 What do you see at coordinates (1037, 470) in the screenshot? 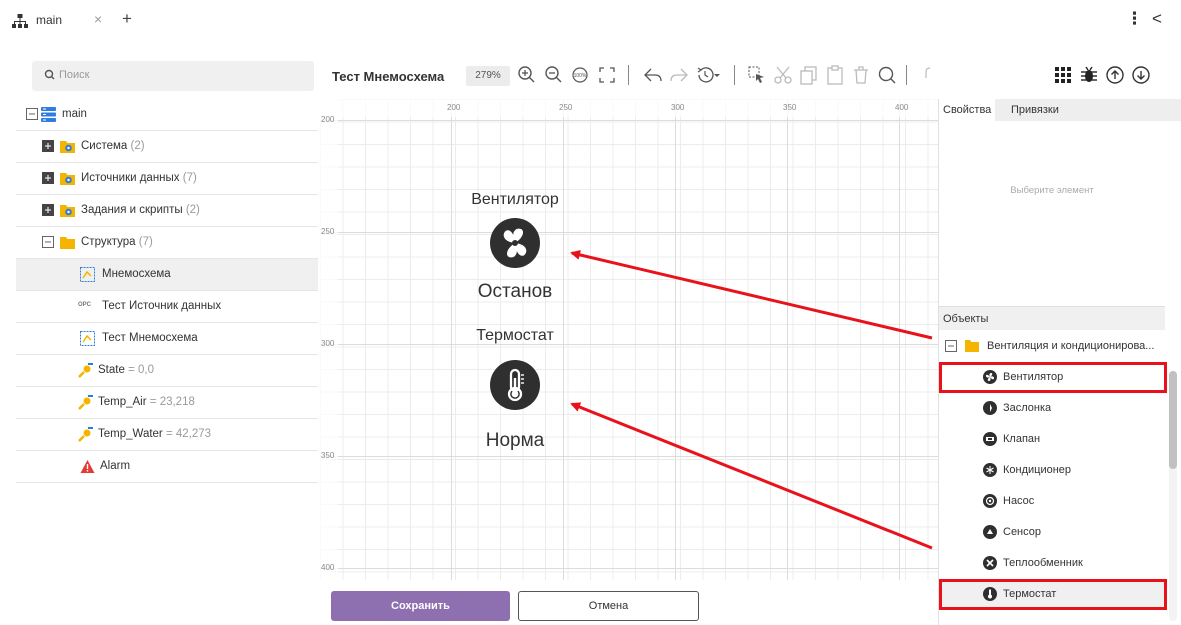
I see `object-label: Кондиционер` at bounding box center [1037, 470].